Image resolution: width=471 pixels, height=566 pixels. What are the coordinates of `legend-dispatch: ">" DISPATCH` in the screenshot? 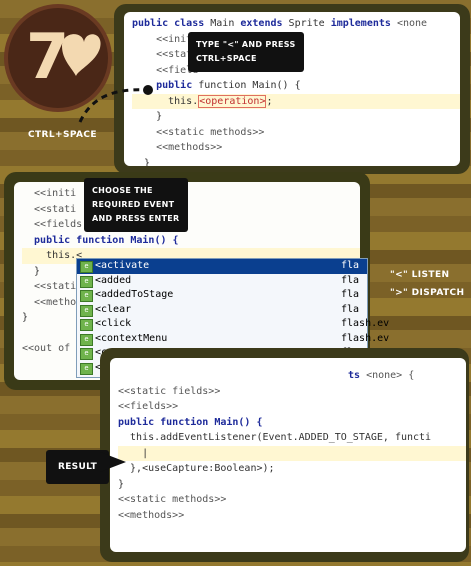 It's located at (427, 293).